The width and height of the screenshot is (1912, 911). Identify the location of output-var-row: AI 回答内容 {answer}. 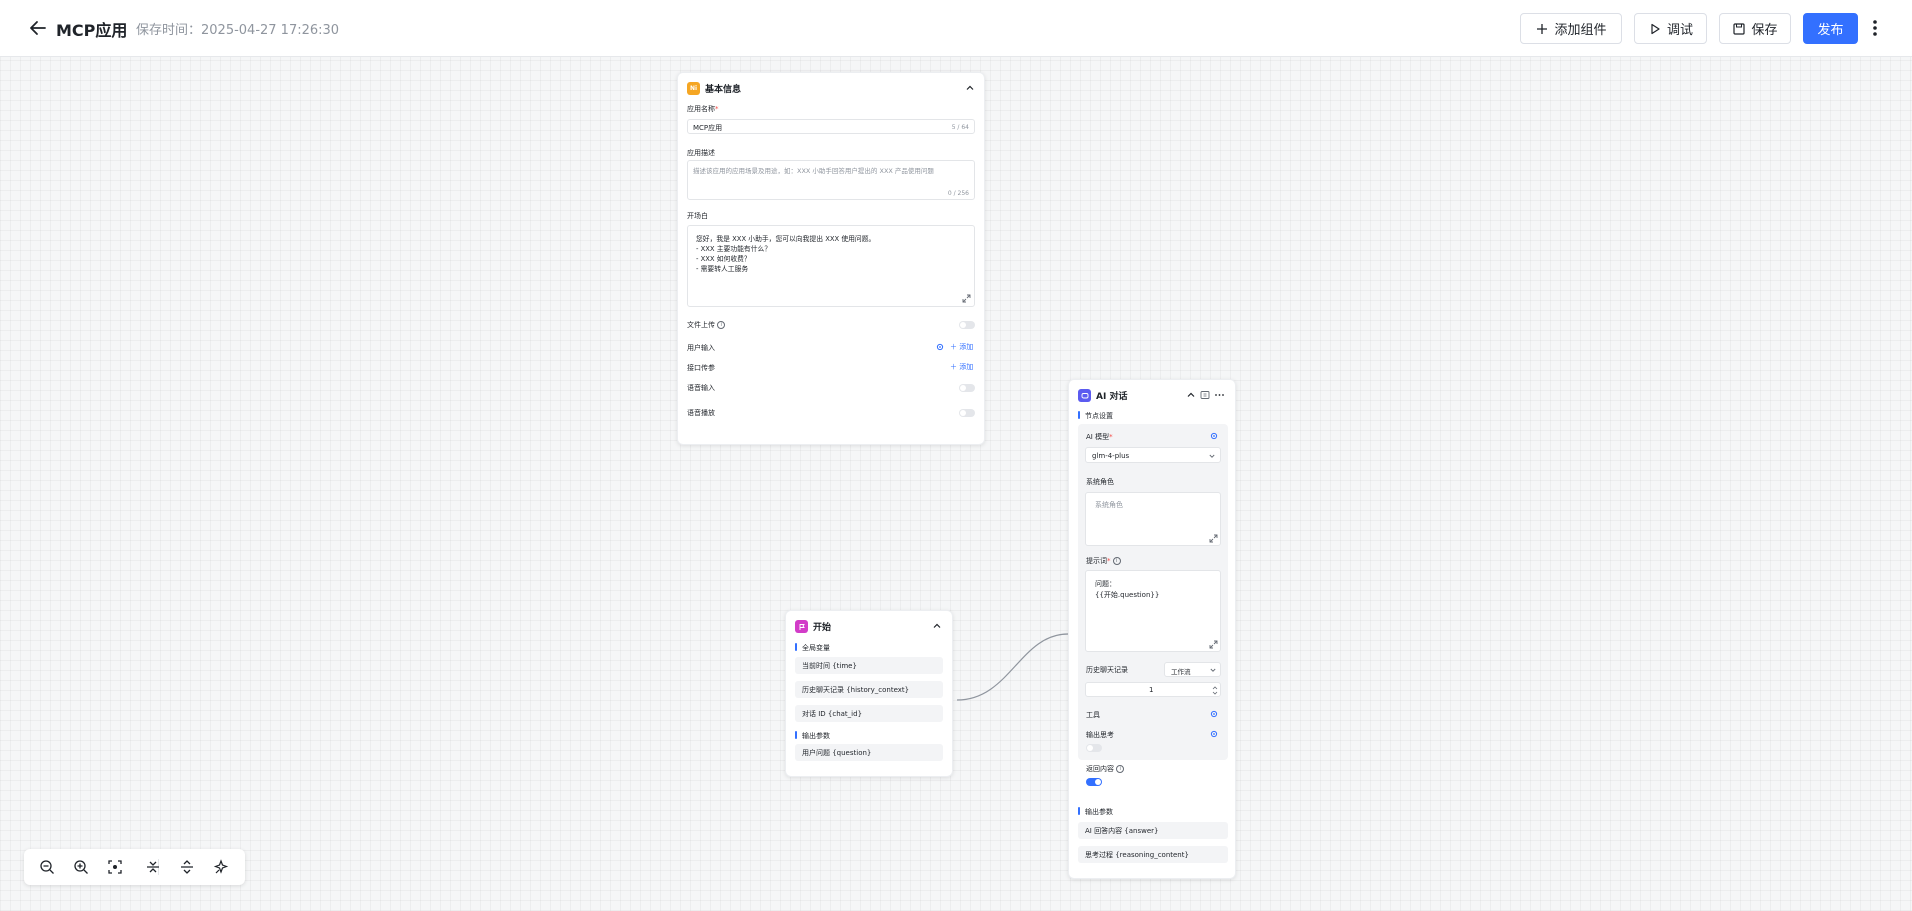
(1153, 830).